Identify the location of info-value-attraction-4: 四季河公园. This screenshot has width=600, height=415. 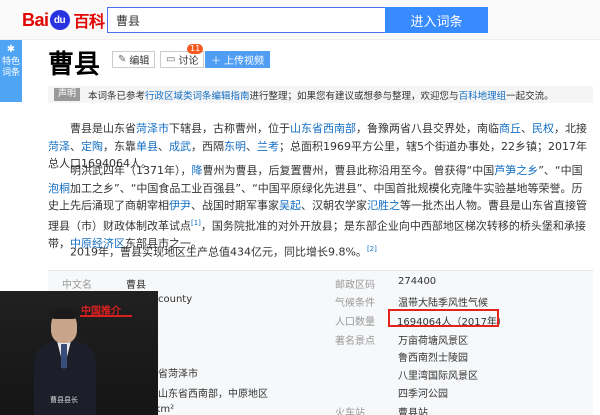
(423, 394).